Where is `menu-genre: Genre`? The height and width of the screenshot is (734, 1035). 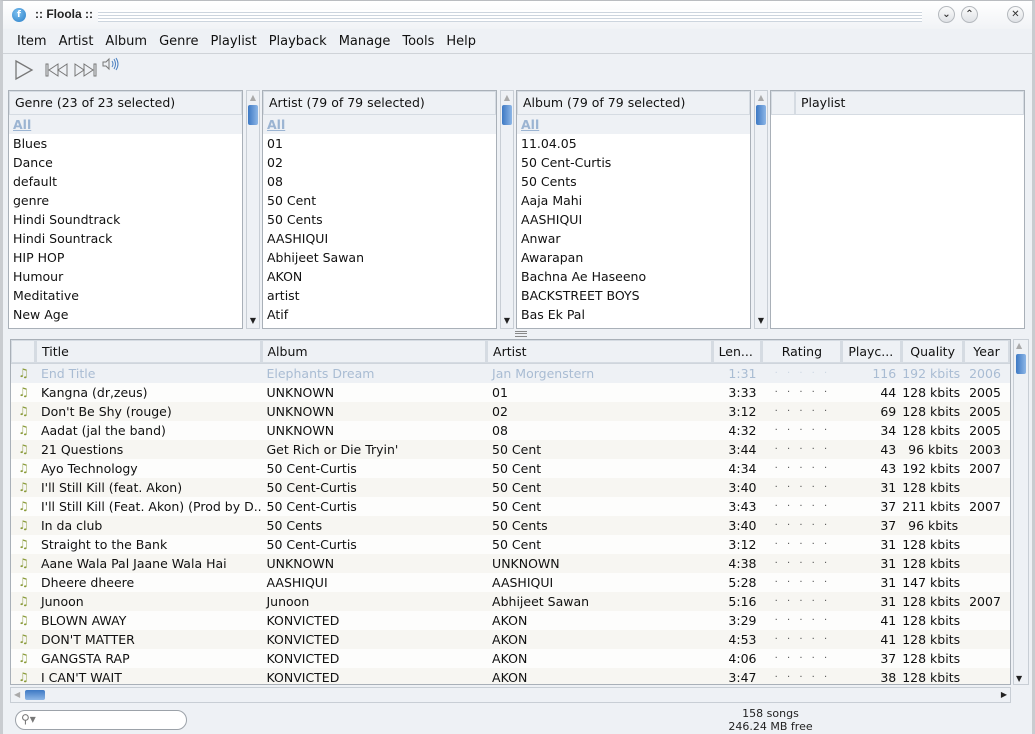
menu-genre: Genre is located at coordinates (178, 41).